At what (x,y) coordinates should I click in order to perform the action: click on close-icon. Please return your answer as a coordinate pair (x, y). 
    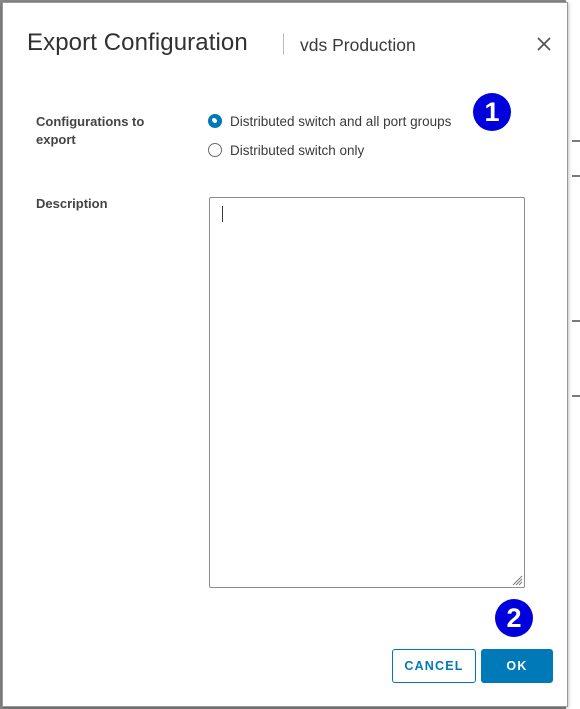
    Looking at the image, I should click on (544, 44).